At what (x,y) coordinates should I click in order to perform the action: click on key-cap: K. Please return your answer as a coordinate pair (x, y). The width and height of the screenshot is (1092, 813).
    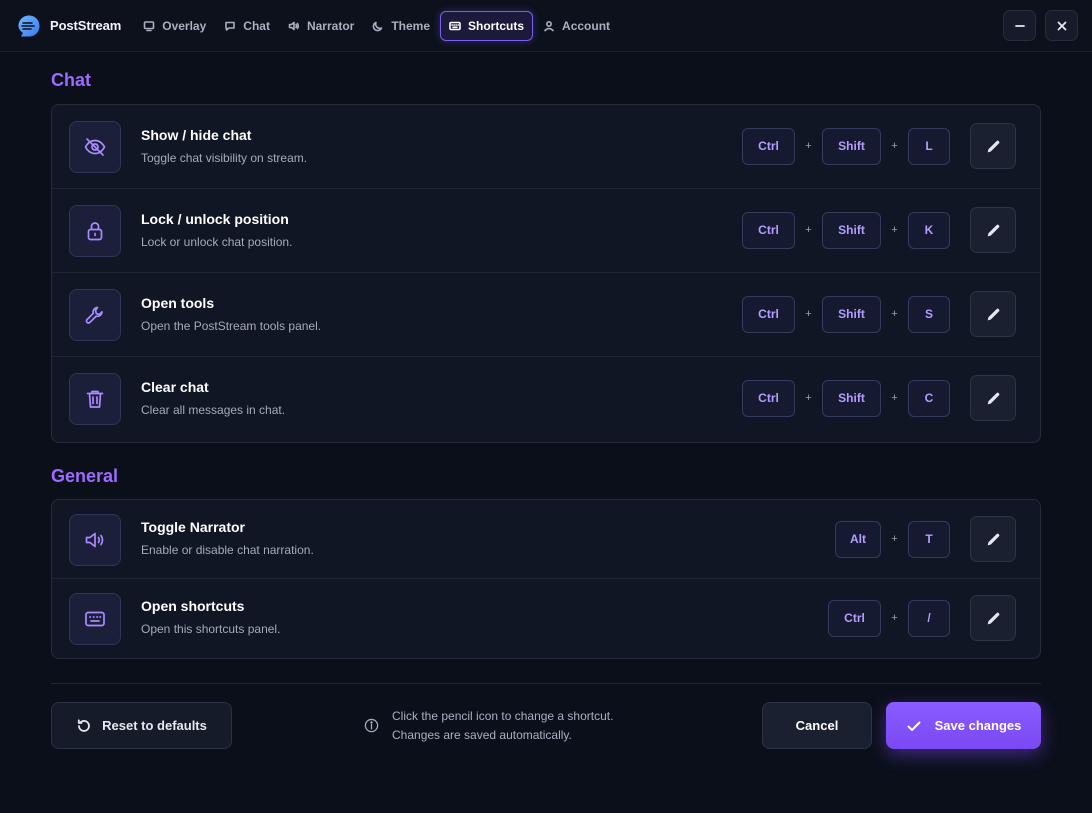
    Looking at the image, I should click on (929, 230).